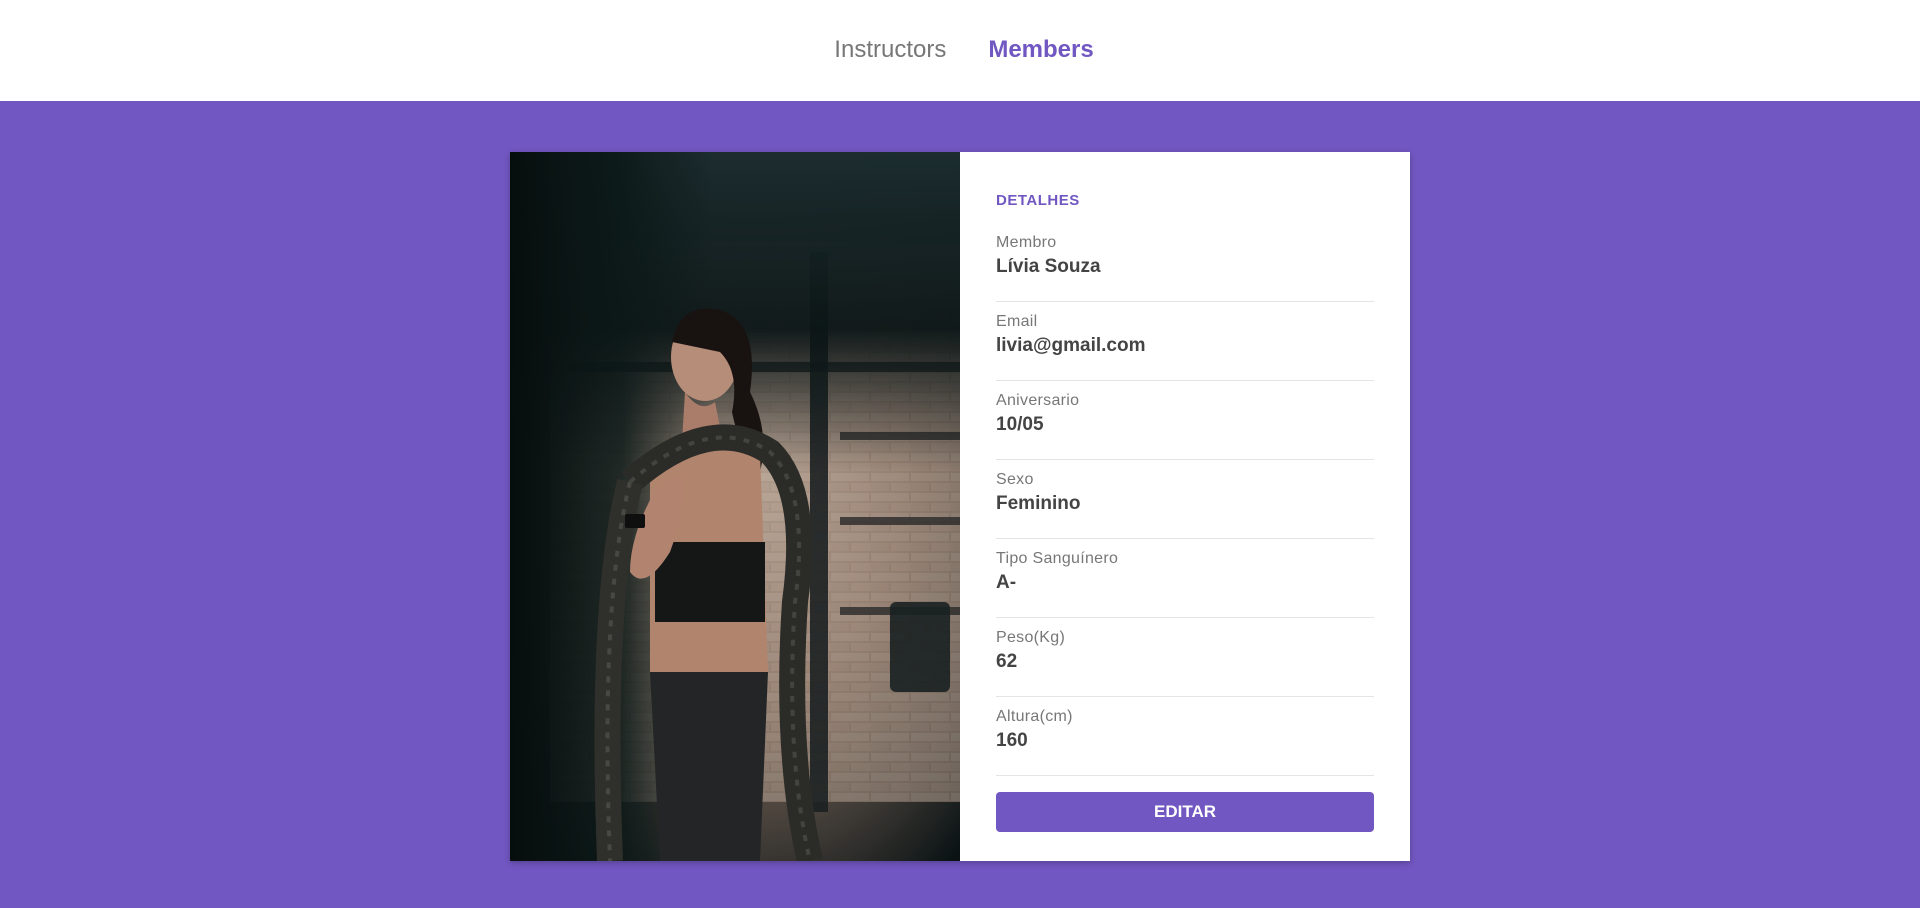 This screenshot has width=1920, height=908. What do you see at coordinates (1071, 345) in the screenshot?
I see `field-value: livia@gmail.com` at bounding box center [1071, 345].